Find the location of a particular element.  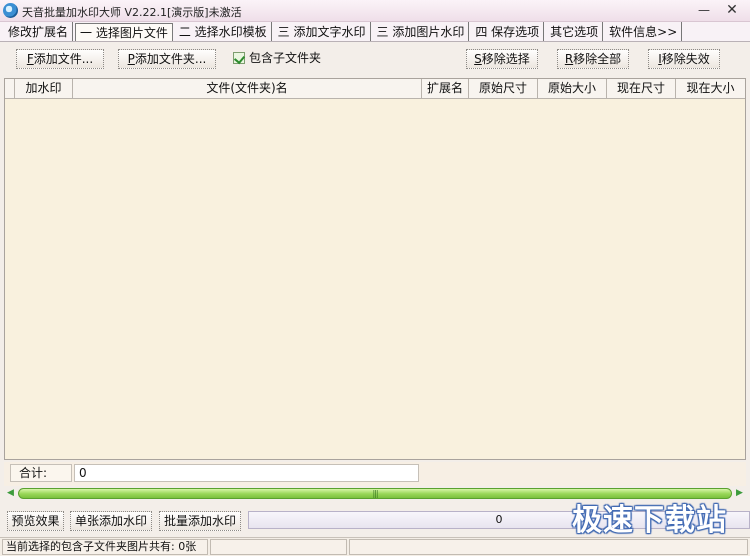

tab-image-watermark: 三 添加图片水印 is located at coordinates (421, 31).